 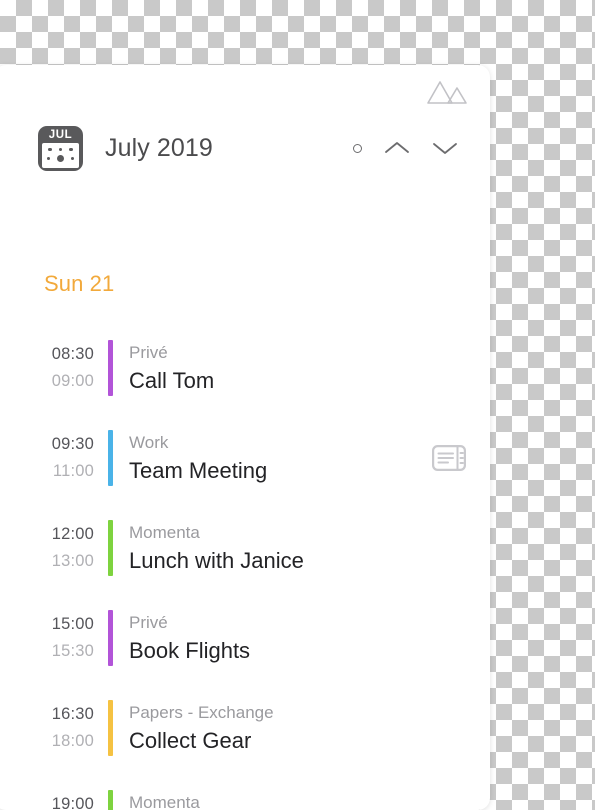 I want to click on event-start-time: 09:30, so click(x=72, y=444).